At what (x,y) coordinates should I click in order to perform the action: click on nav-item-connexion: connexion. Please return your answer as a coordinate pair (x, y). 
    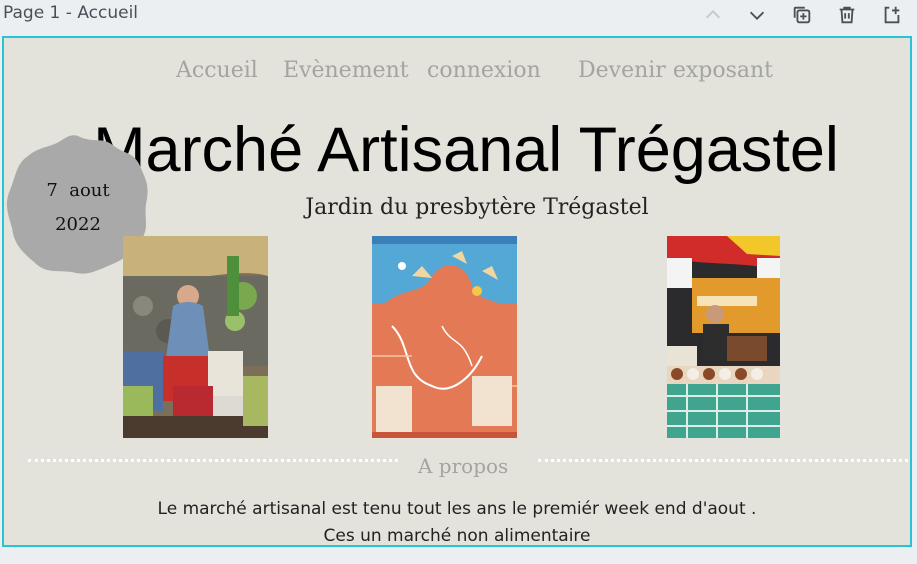
    Looking at the image, I should click on (484, 70).